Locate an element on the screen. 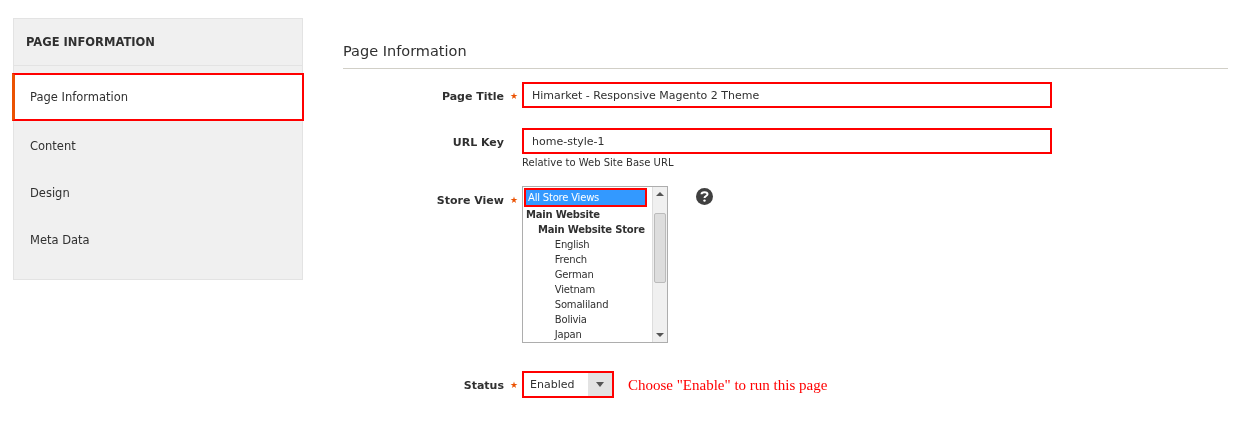 Image resolution: width=1259 pixels, height=444 pixels. scroll-down-icon is located at coordinates (660, 335).